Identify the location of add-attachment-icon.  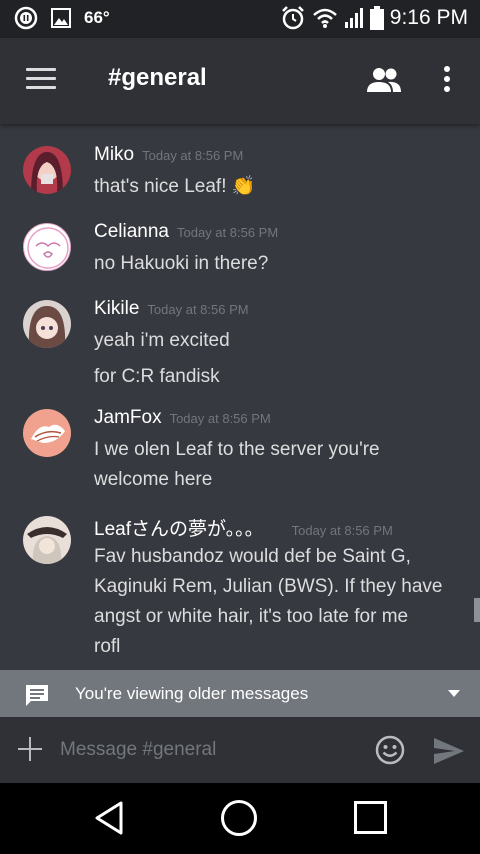
(30, 749).